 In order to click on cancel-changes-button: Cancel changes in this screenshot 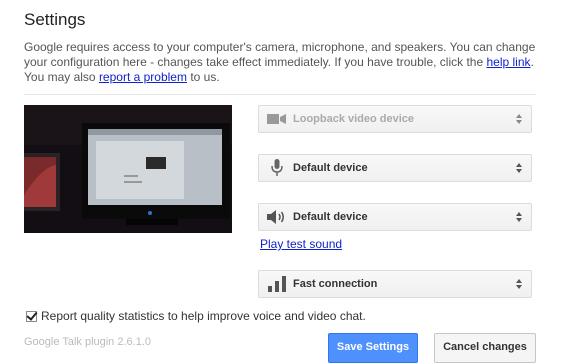, I will do `click(485, 348)`.